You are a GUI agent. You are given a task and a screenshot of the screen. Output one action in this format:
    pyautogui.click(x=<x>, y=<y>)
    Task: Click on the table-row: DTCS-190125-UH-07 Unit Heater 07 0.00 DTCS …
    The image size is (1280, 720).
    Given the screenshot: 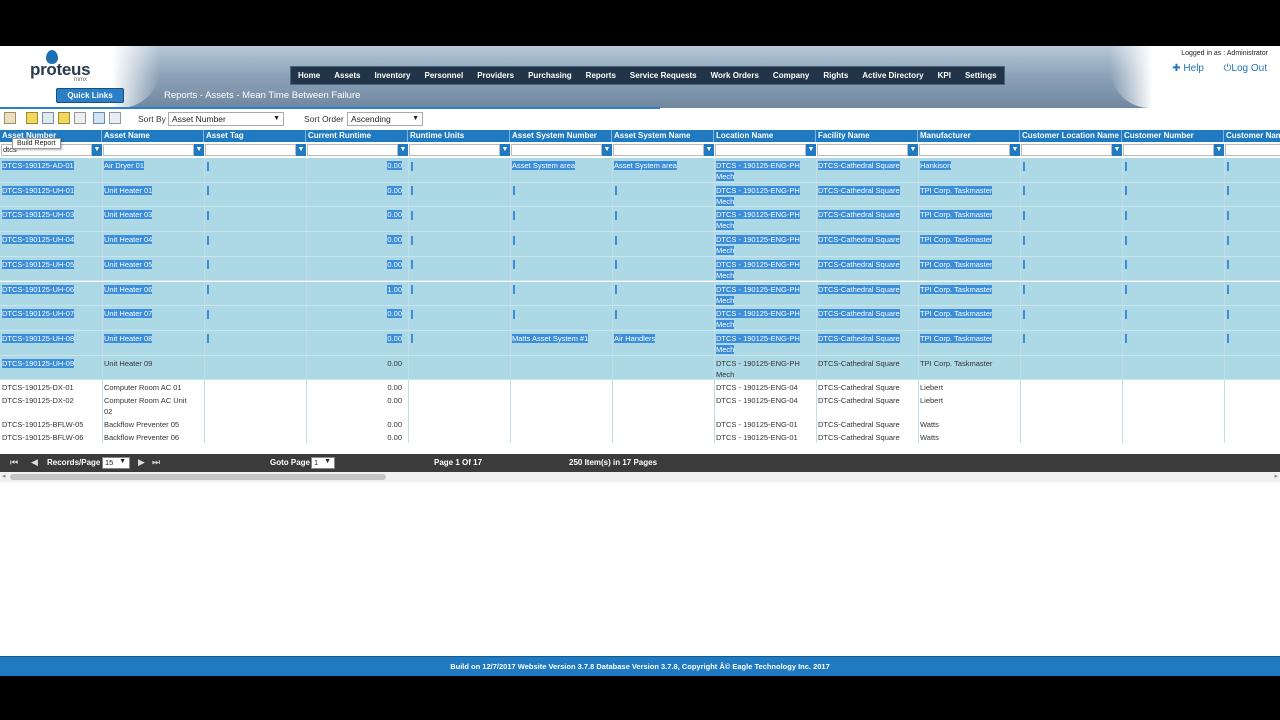 What is the action you would take?
    pyautogui.click(x=640, y=318)
    